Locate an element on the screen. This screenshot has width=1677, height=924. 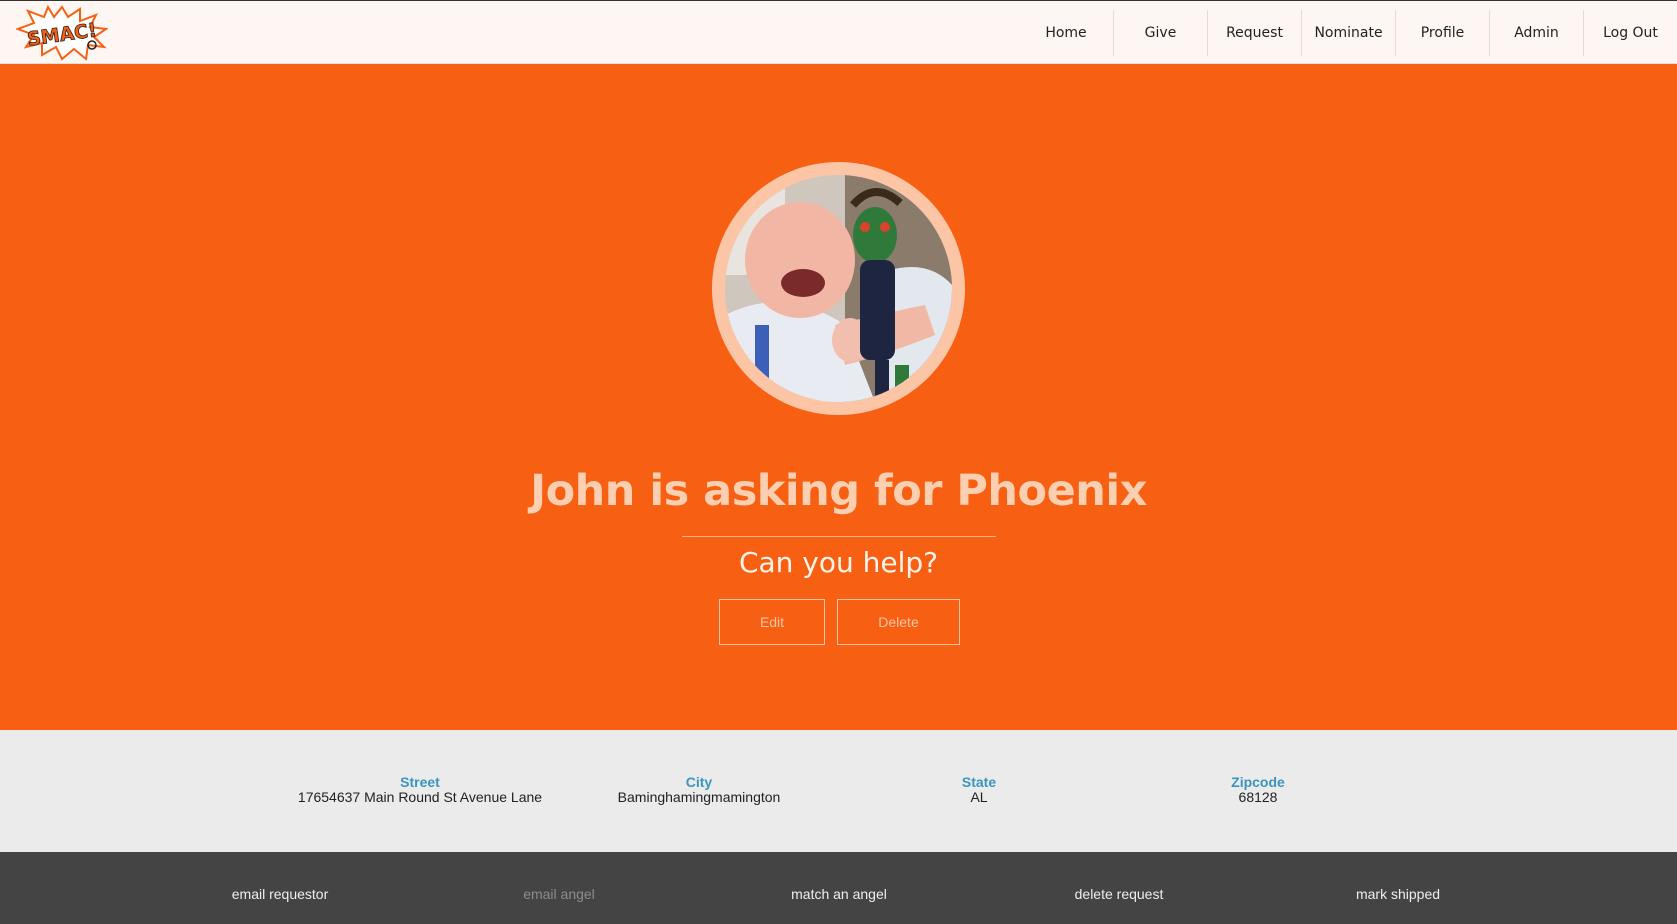
avatar-frame is located at coordinates (838, 288).